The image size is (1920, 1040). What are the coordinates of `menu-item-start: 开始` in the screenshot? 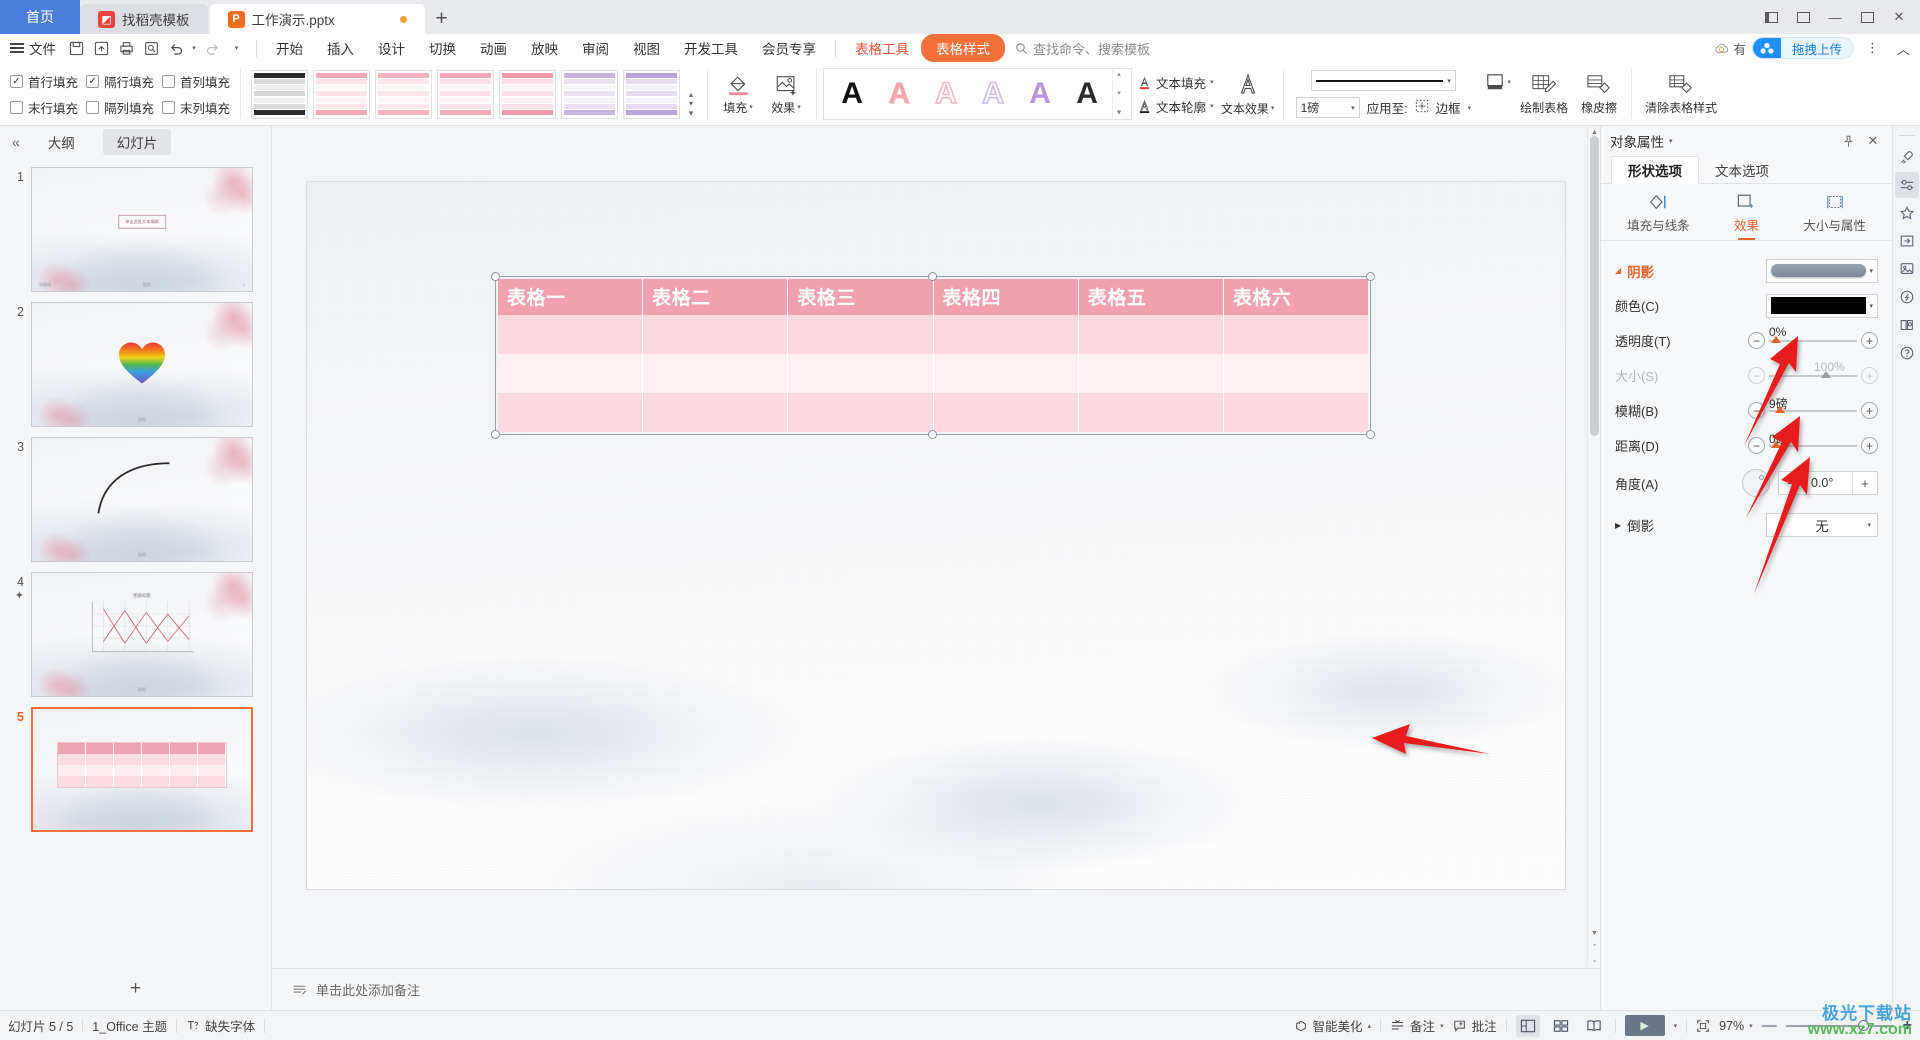 It's located at (289, 48).